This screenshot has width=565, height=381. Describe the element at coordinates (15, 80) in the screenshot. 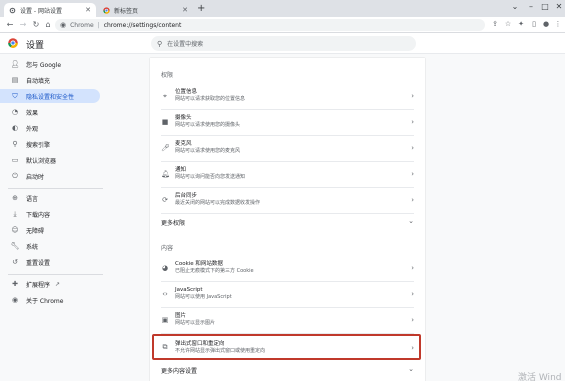

I see `autofill-icon: ▤` at that location.